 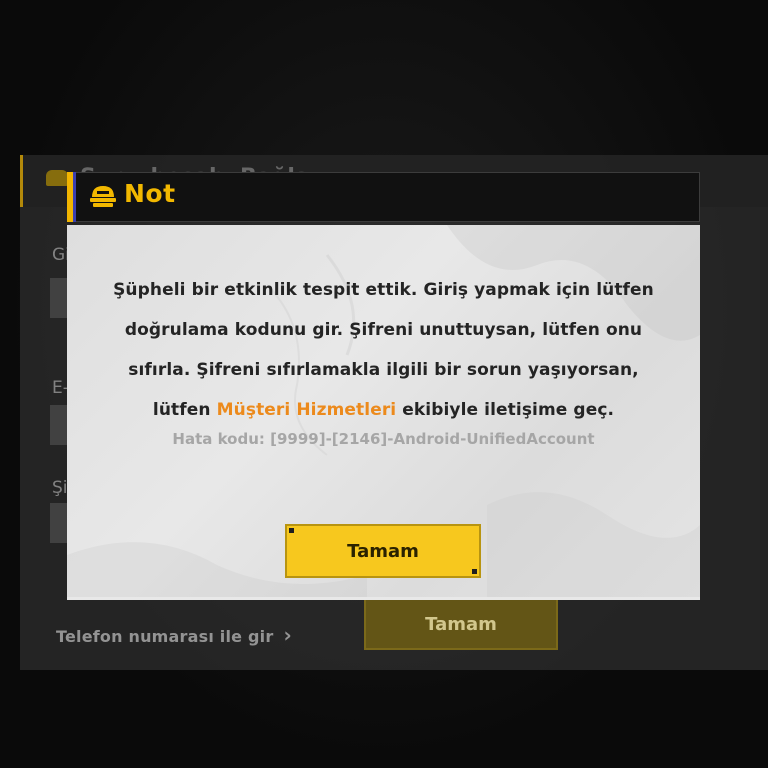 What do you see at coordinates (307, 410) in the screenshot?
I see `customer-service-link: Müşteri Hizmetleri` at bounding box center [307, 410].